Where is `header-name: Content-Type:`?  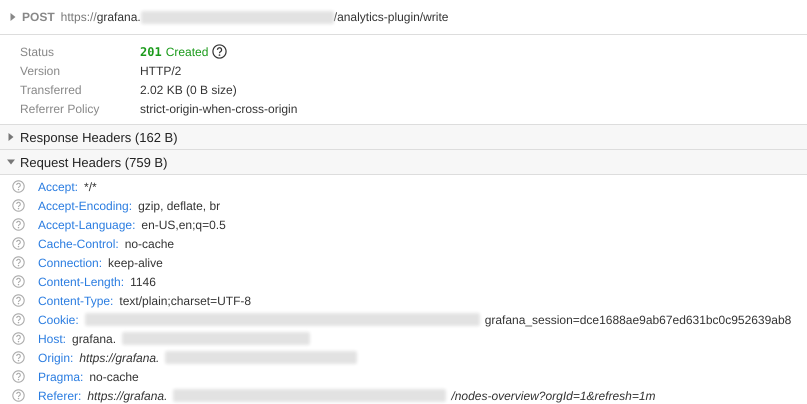 header-name: Content-Type: is located at coordinates (76, 301).